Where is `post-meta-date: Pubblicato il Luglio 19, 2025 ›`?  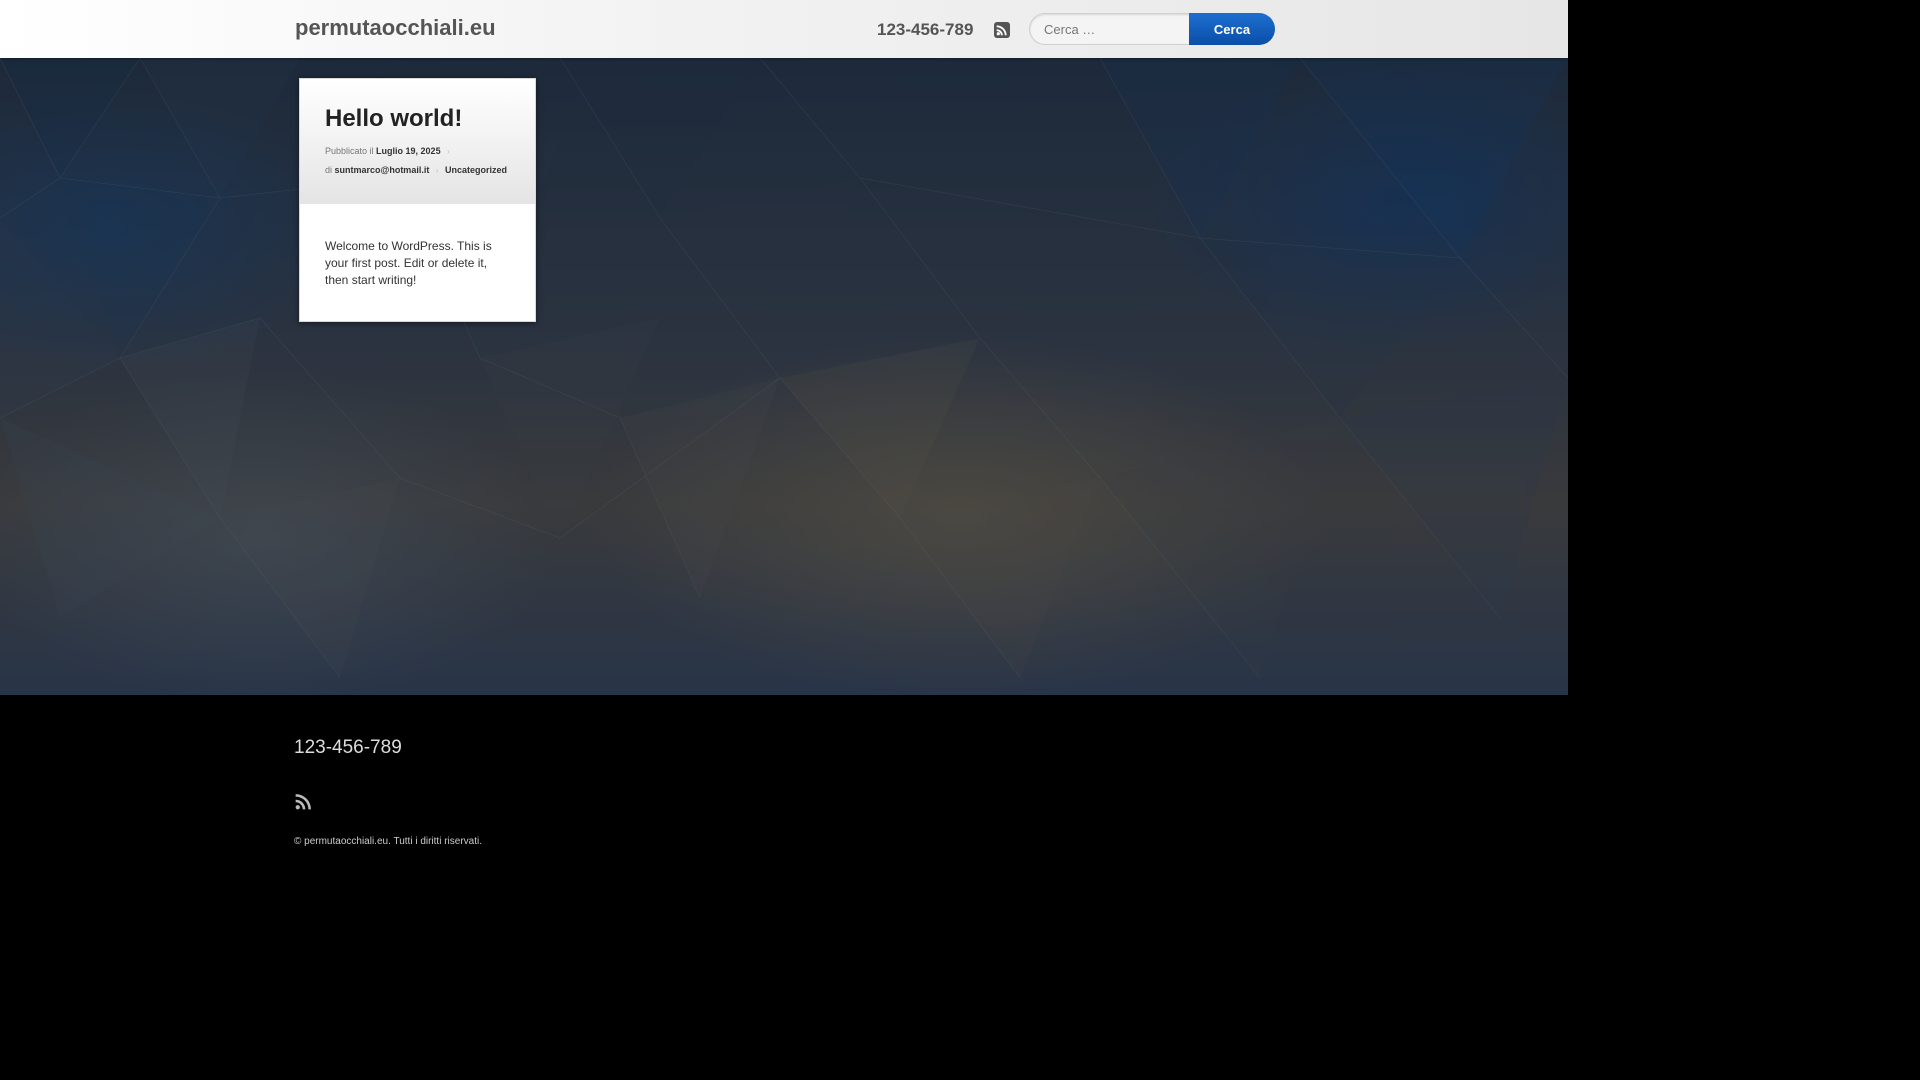
post-meta-date: Pubblicato il Luglio 19, 2025 › is located at coordinates (389, 151).